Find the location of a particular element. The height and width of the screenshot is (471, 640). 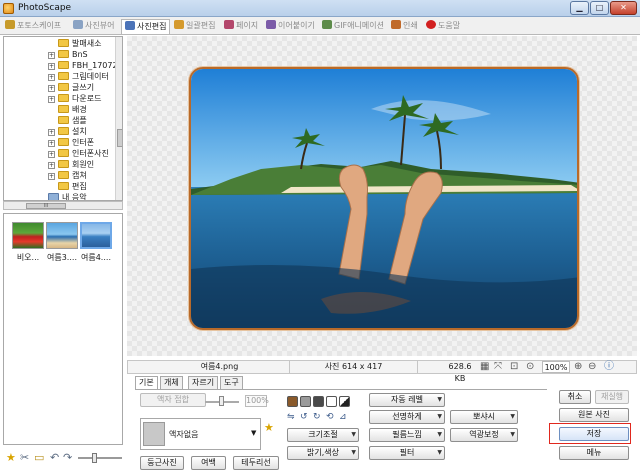

resize-button: 크기조절 ▼ is located at coordinates (323, 435).